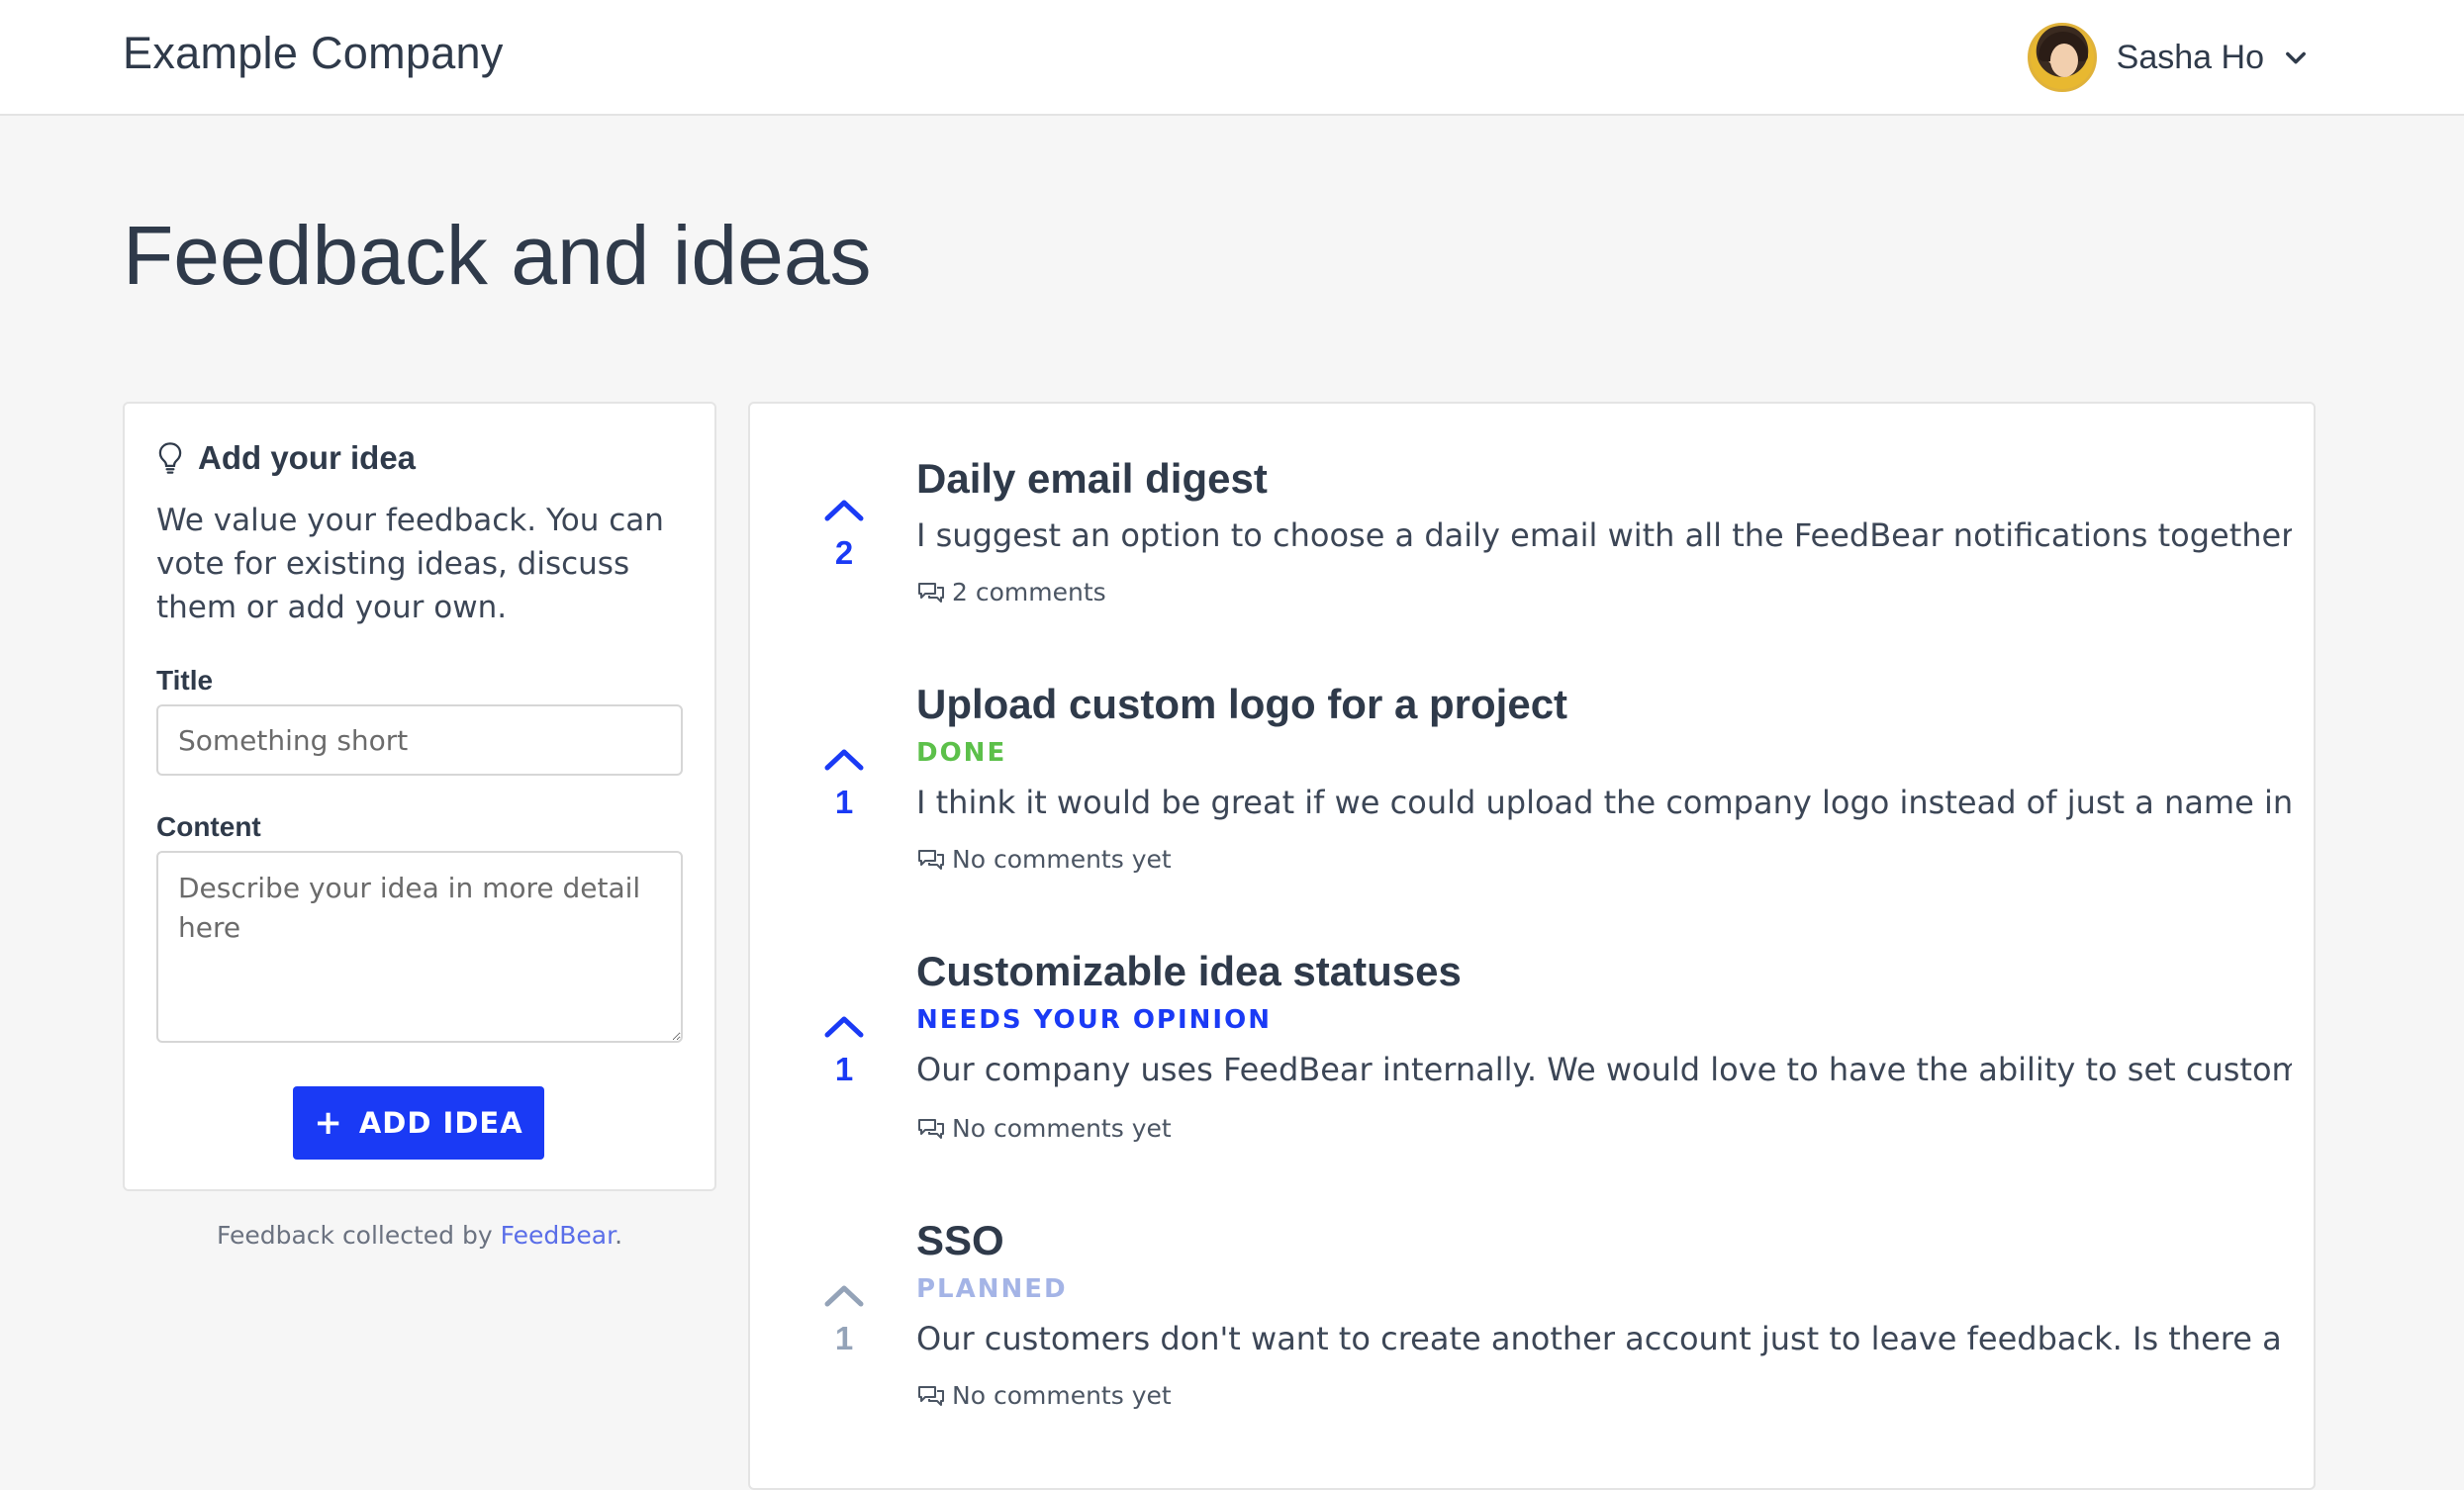  I want to click on feedbear-link: FeedBear, so click(558, 1235).